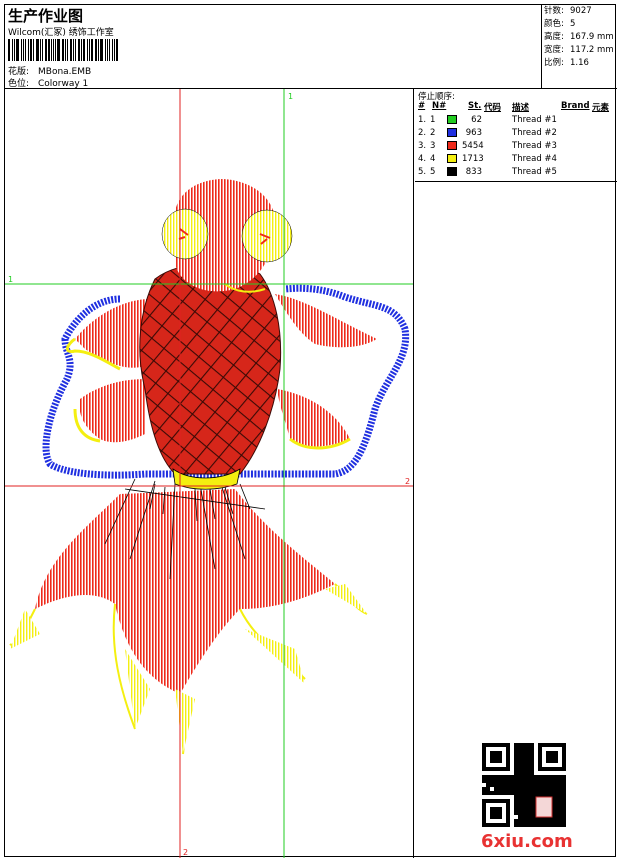  I want to click on col-desc: 描述, so click(521, 108).